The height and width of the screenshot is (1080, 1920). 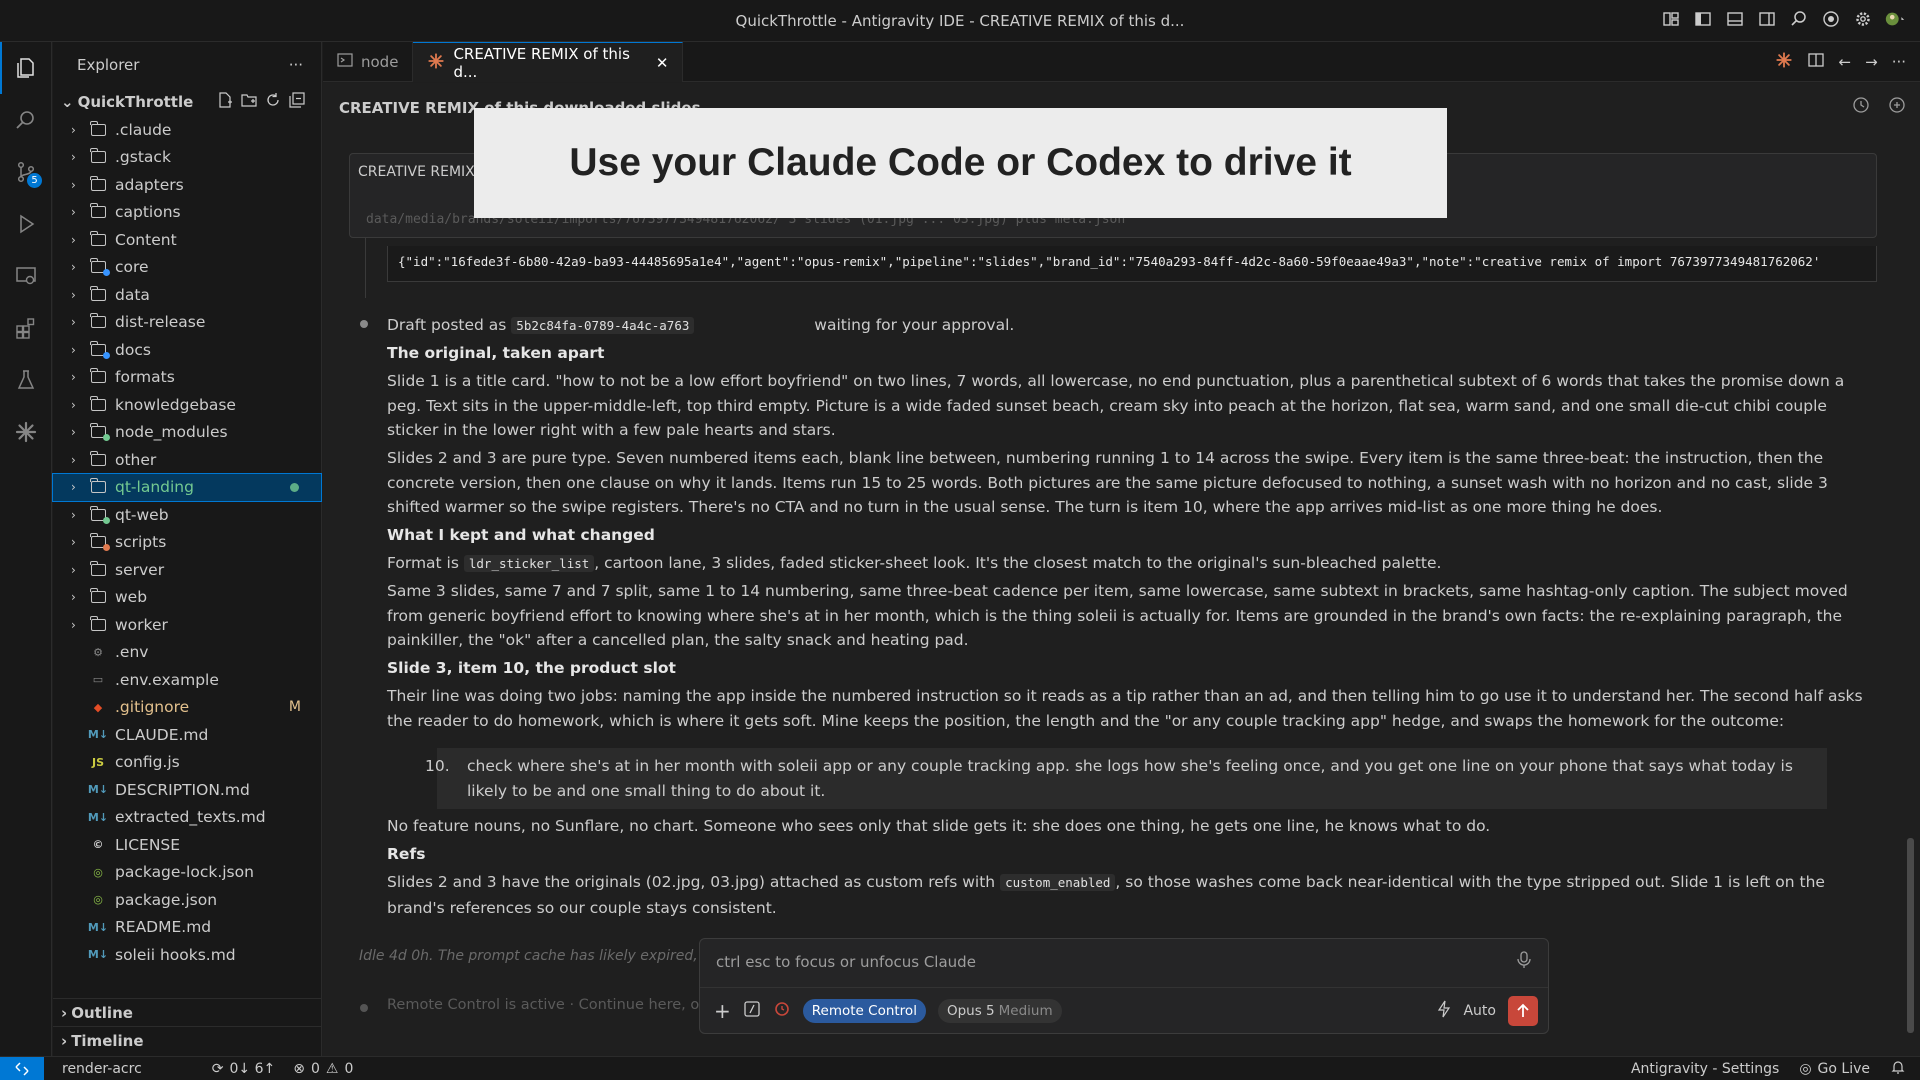 What do you see at coordinates (416, 172) in the screenshot?
I see `tool-call-label: CREATIVE REMIX` at bounding box center [416, 172].